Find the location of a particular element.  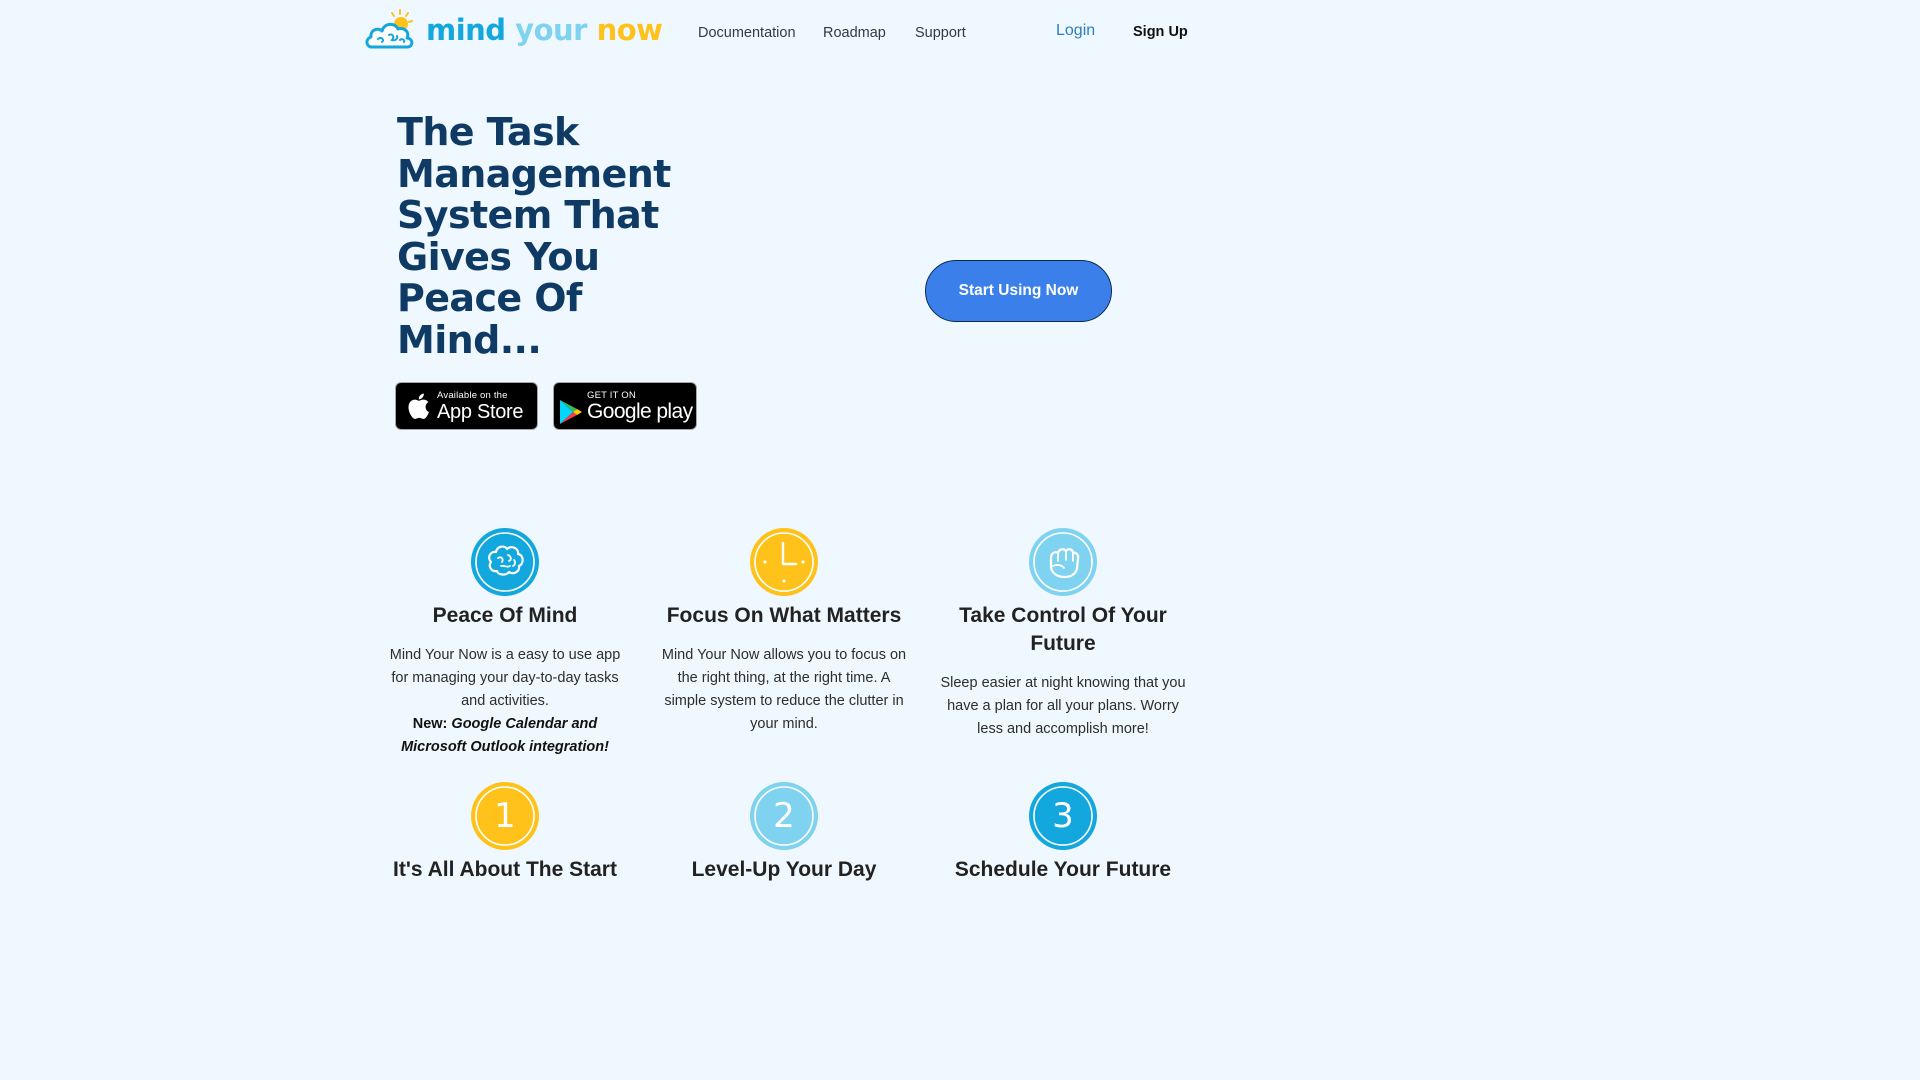

step-number: 1 is located at coordinates (505, 816).